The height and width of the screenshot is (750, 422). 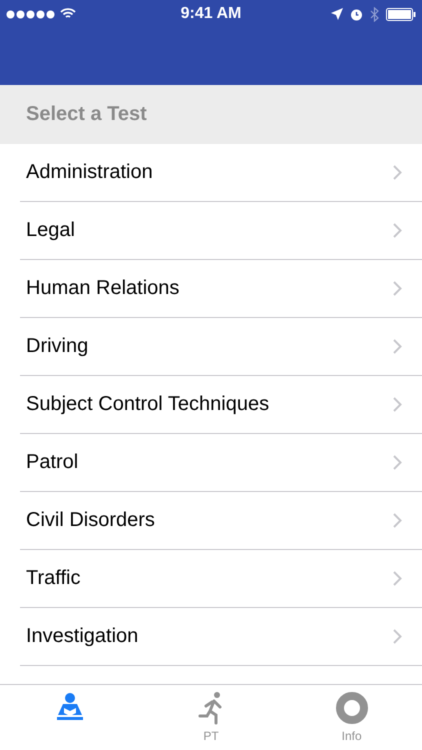 I want to click on test-row: Driving, so click(x=221, y=347).